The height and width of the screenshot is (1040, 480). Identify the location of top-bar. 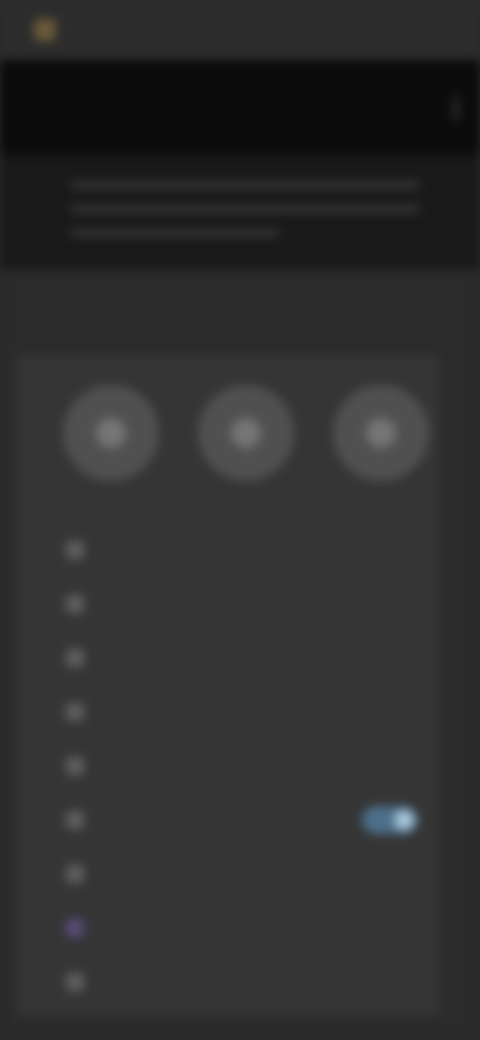
(240, 30).